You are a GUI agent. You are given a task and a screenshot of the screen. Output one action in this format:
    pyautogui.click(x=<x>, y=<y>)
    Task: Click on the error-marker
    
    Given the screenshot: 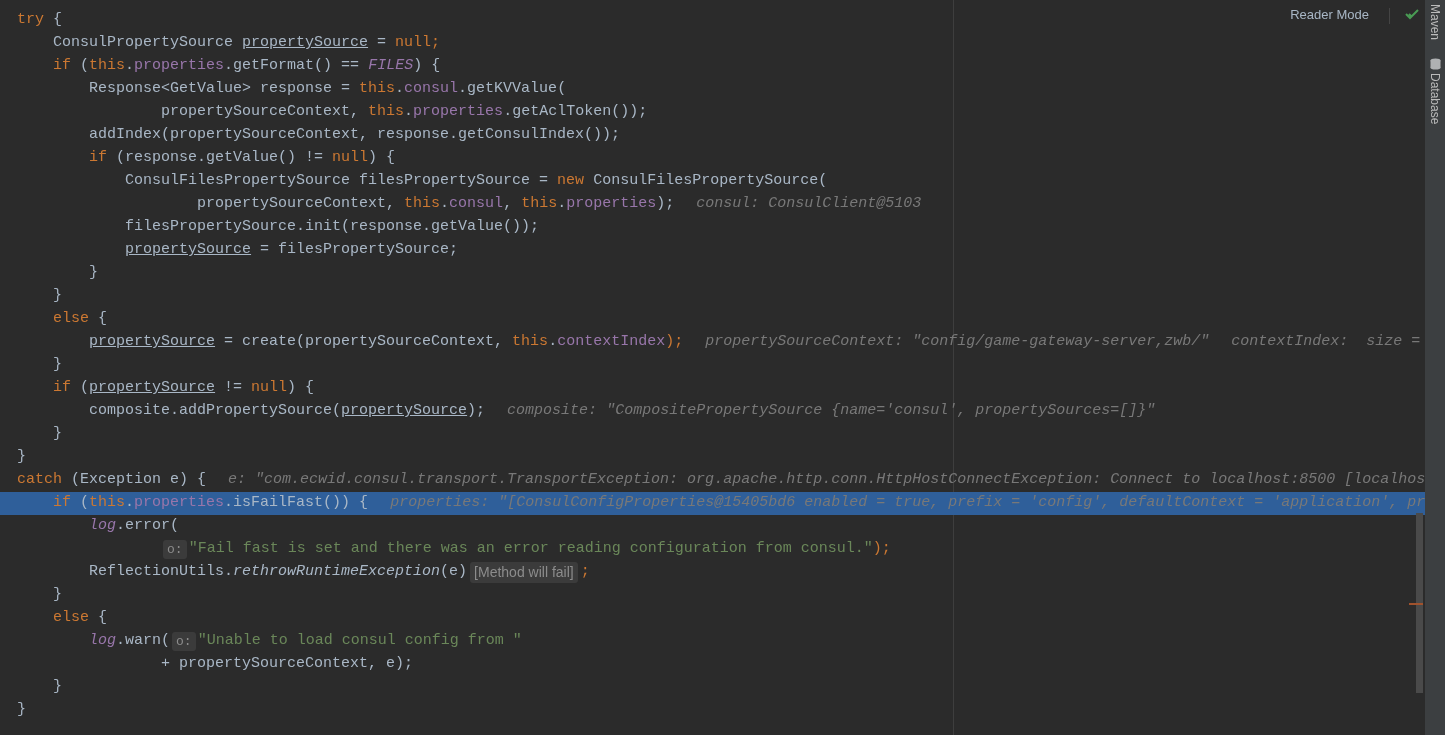 What is the action you would take?
    pyautogui.click(x=1416, y=604)
    